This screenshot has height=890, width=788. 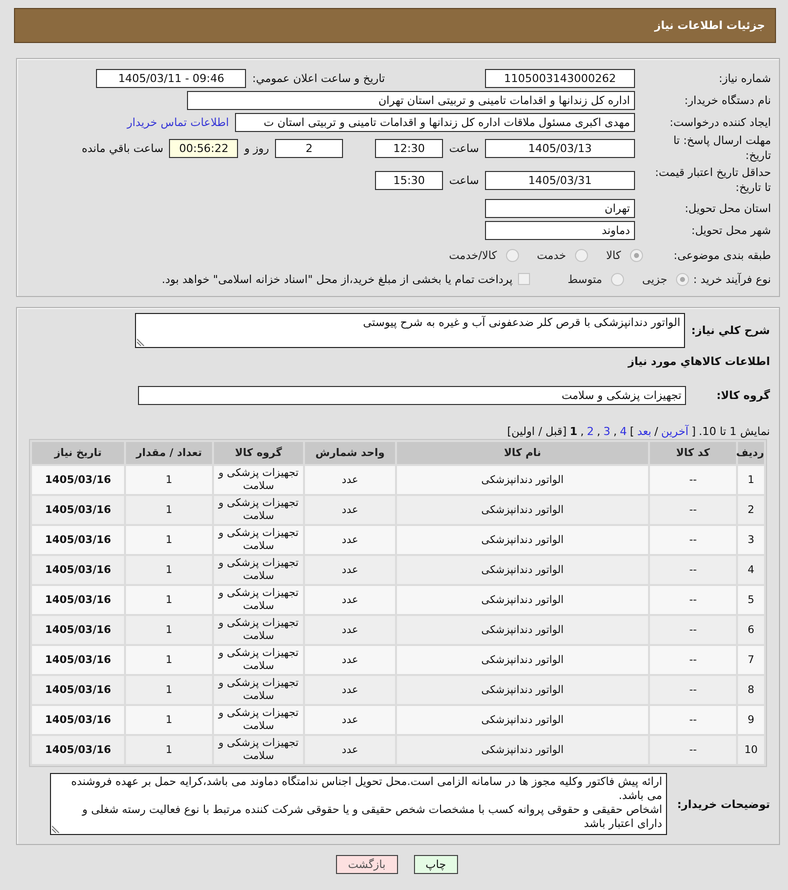 I want to click on field-label: شهر محل تحویل:, so click(x=730, y=230).